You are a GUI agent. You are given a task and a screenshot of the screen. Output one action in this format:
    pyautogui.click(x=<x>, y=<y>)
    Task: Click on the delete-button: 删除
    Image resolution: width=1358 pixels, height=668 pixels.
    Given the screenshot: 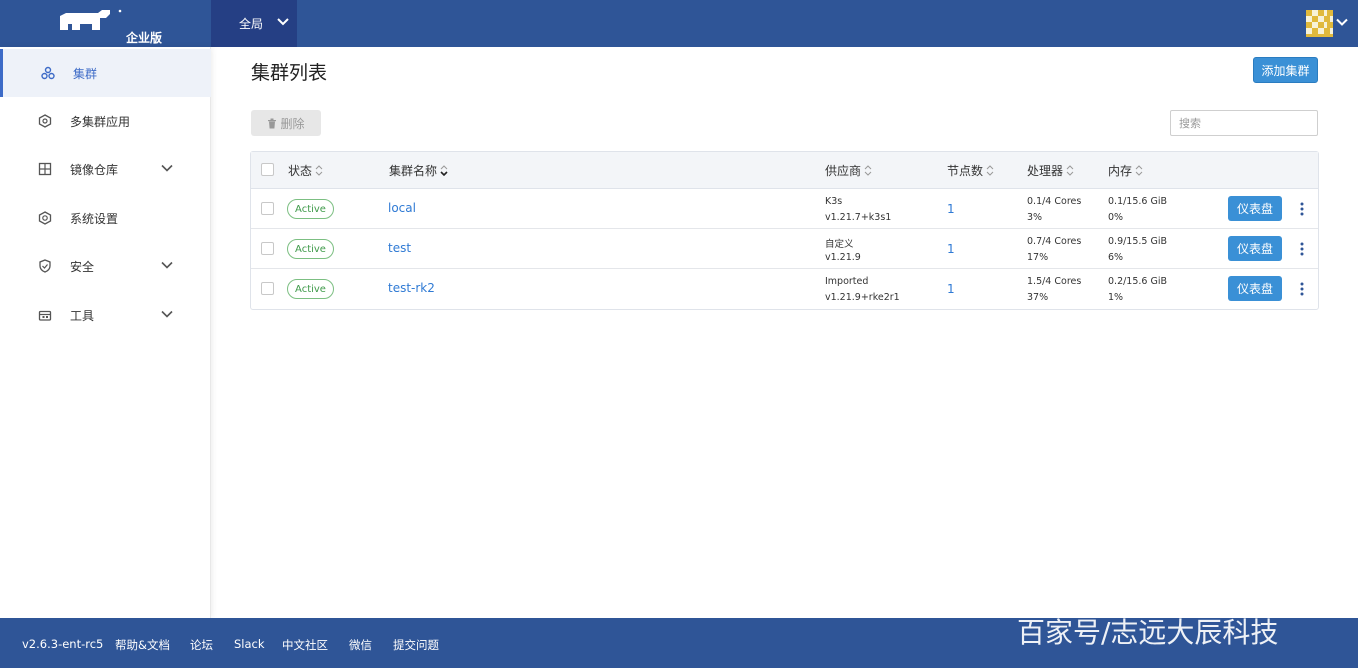 What is the action you would take?
    pyautogui.click(x=286, y=123)
    